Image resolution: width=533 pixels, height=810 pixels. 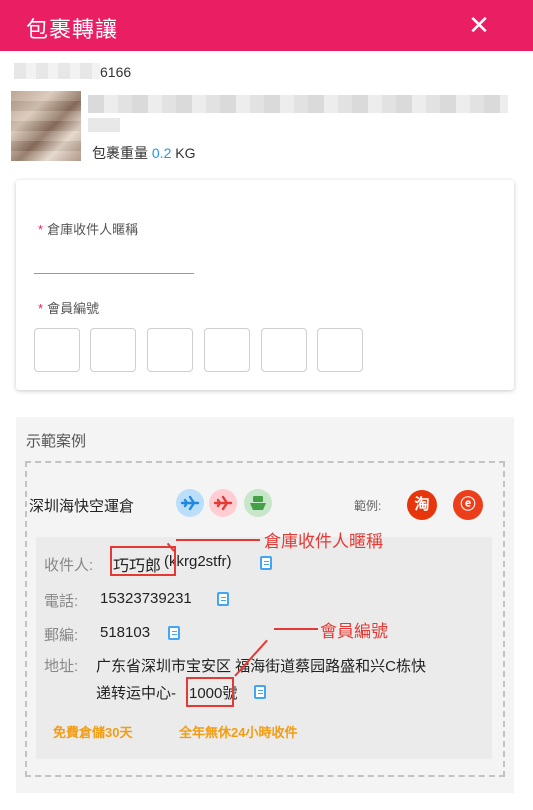 What do you see at coordinates (56, 441) in the screenshot?
I see `example-title: 示範案例` at bounding box center [56, 441].